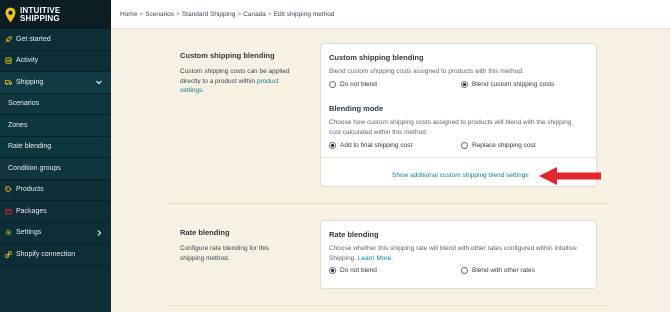 This screenshot has height=312, width=670. I want to click on radio-replace-cost: Replace shipping cost, so click(498, 145).